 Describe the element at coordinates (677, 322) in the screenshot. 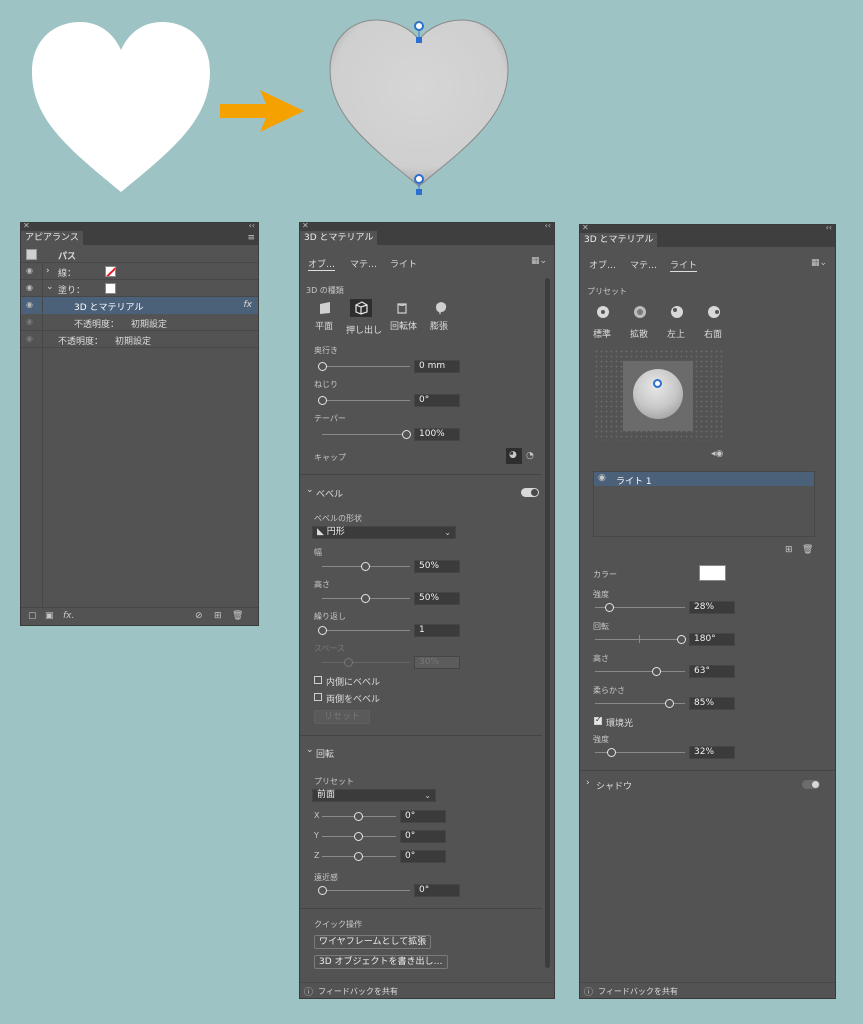

I see `preset-topleft-button: 左上` at that location.